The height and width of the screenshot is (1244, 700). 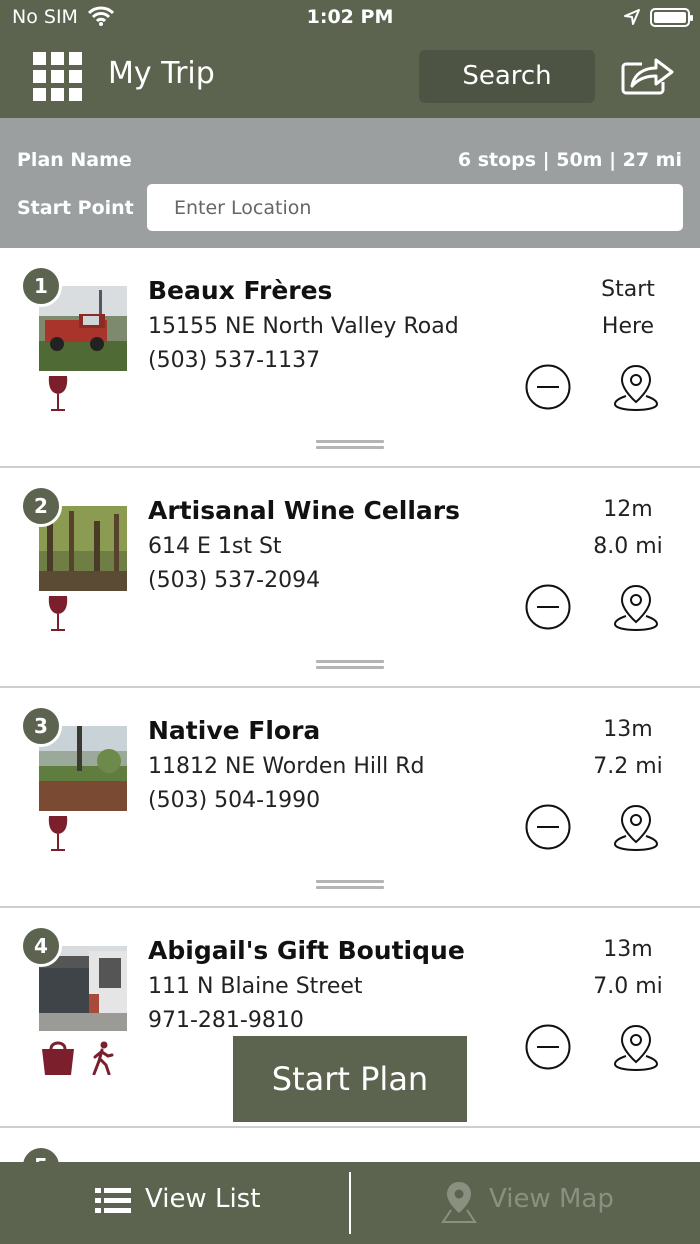 I want to click on stop-address: 11812 NE Worden Hill Rd, so click(x=286, y=766).